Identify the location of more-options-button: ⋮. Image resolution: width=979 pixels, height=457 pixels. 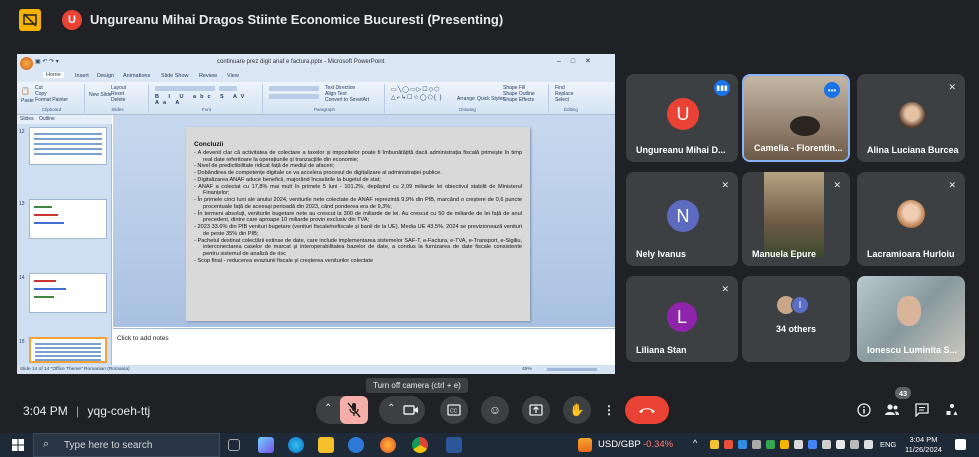
(609, 410).